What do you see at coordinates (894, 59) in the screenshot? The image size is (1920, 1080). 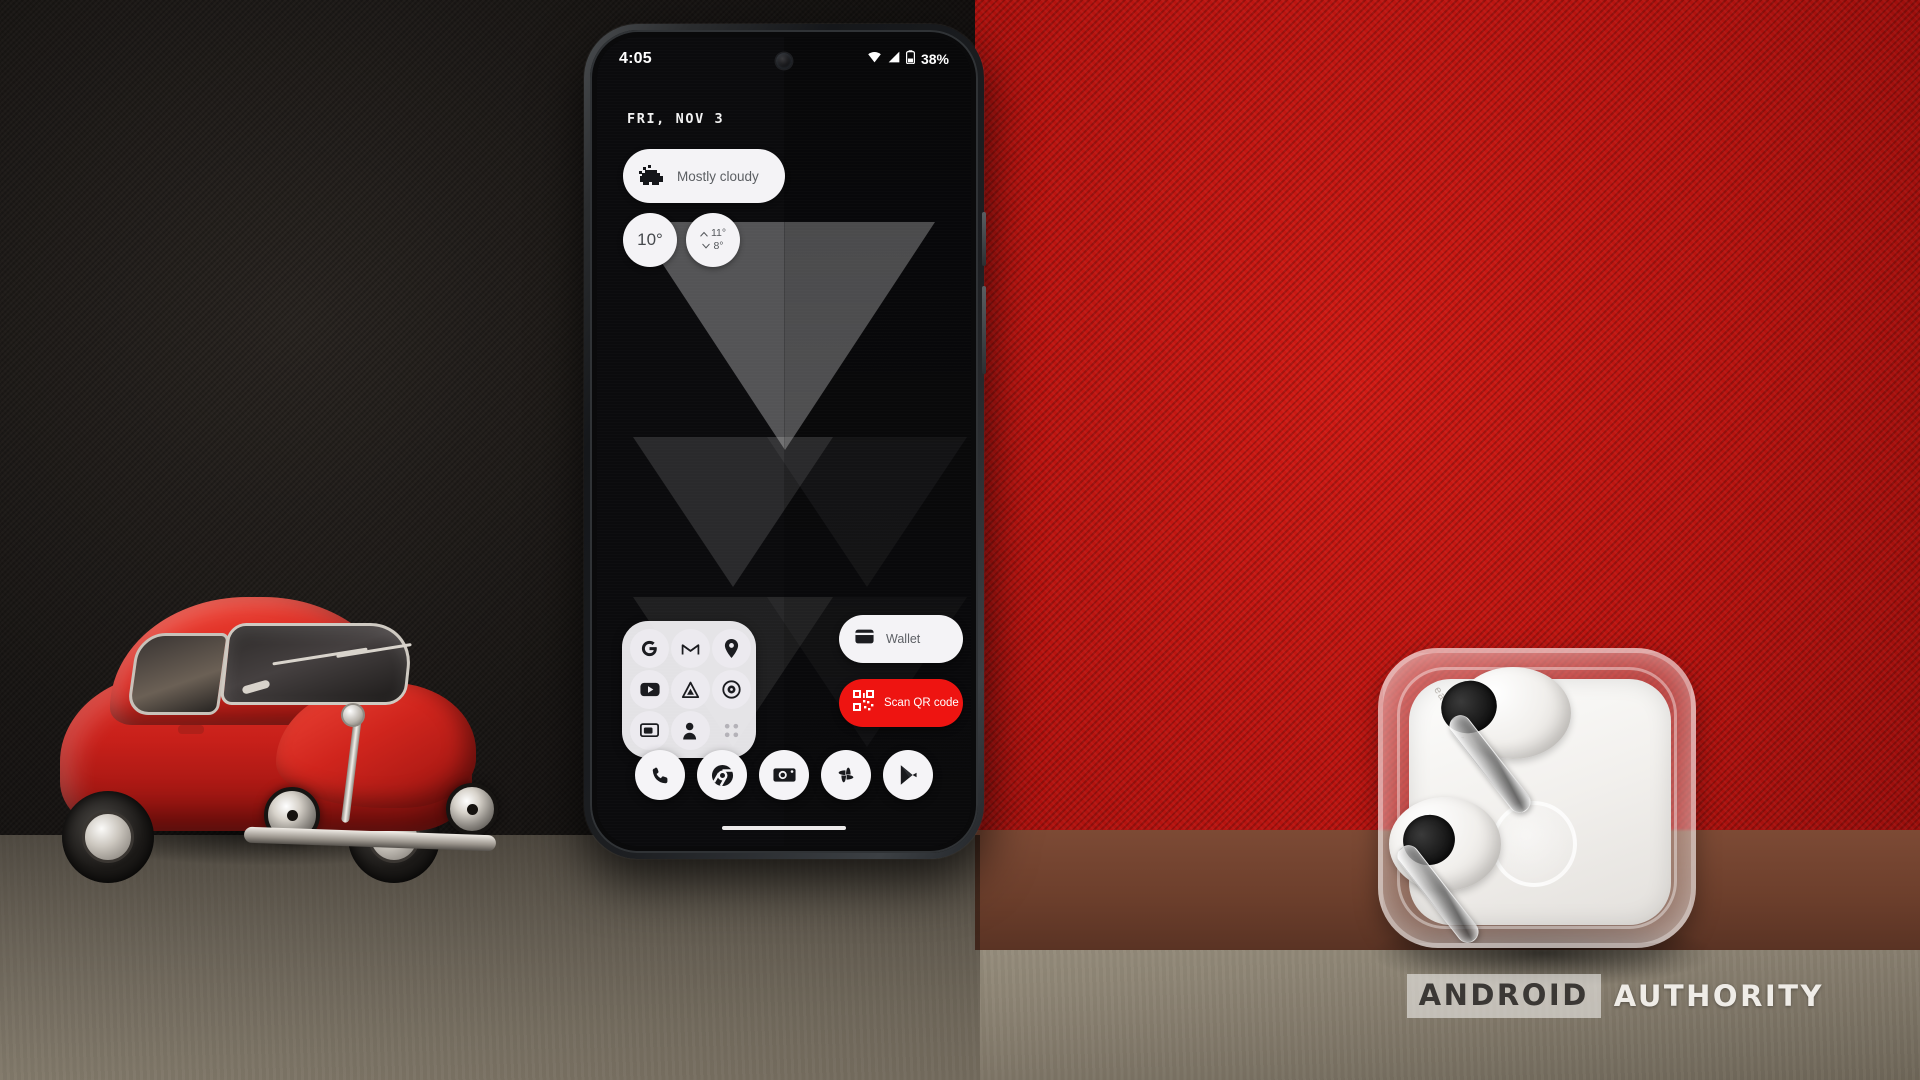 I see `cellular-signal-icon` at bounding box center [894, 59].